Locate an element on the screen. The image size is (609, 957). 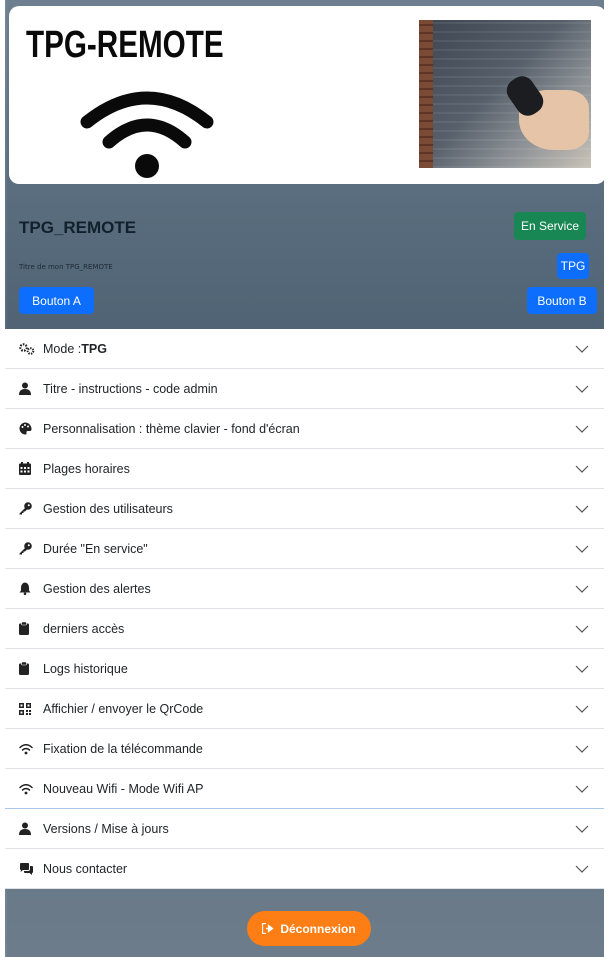
accordion-item-nous-contacter: Nous contacter is located at coordinates (304, 869).